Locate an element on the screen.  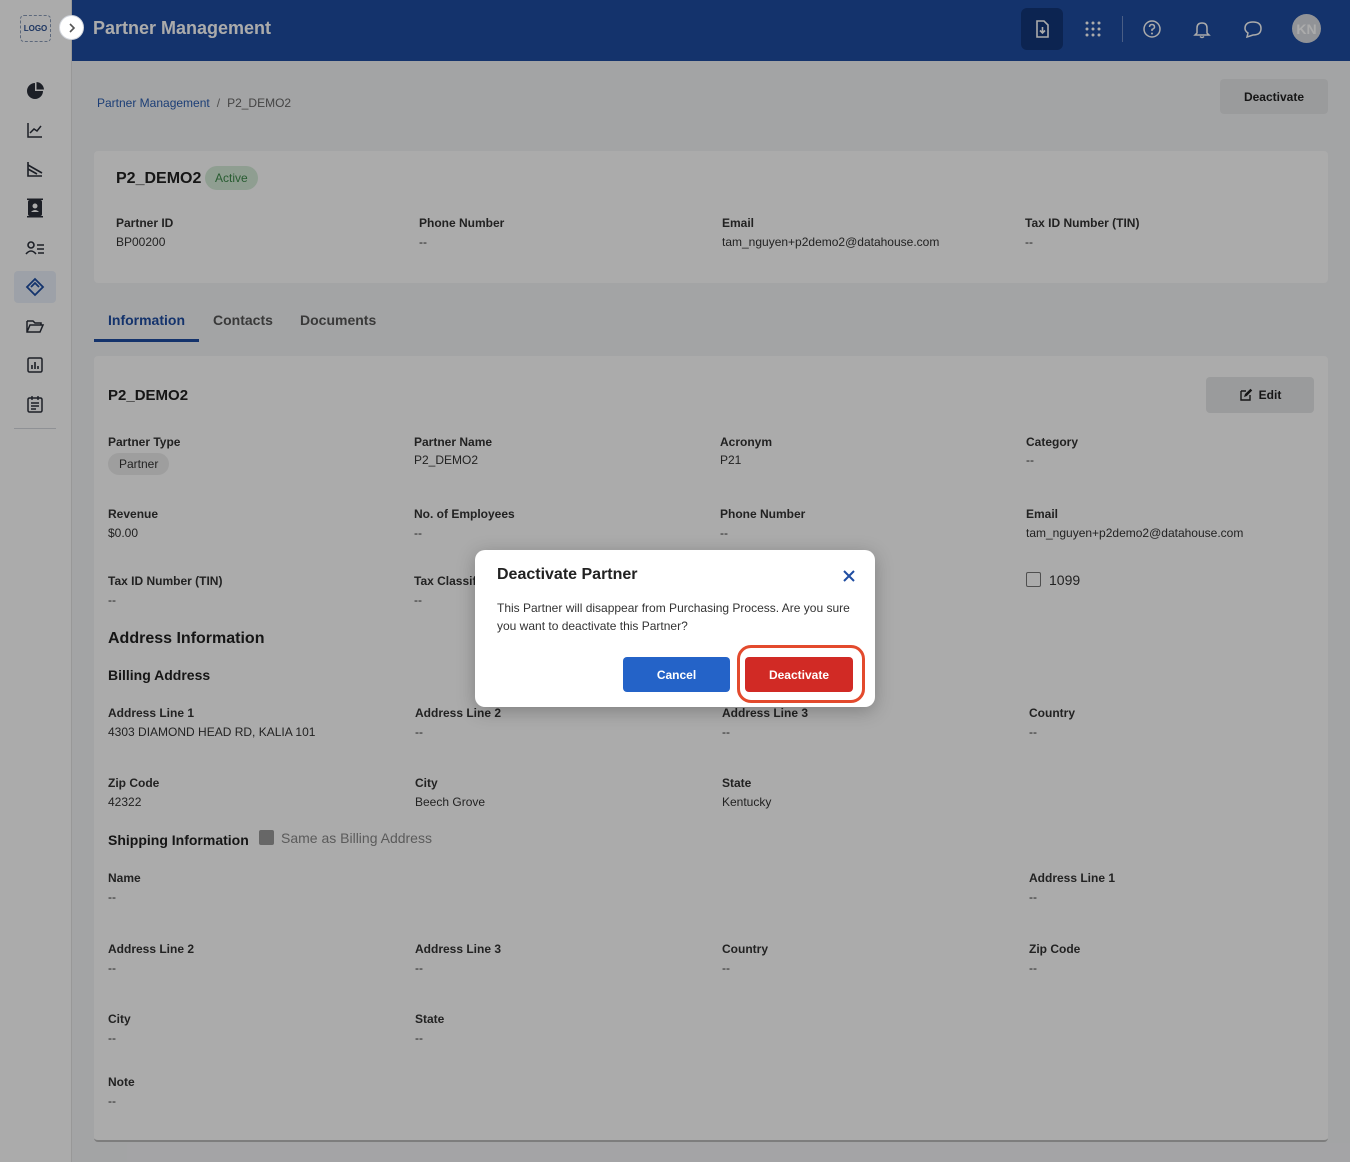
dialog-cancel-button: Cancel is located at coordinates (676, 674).